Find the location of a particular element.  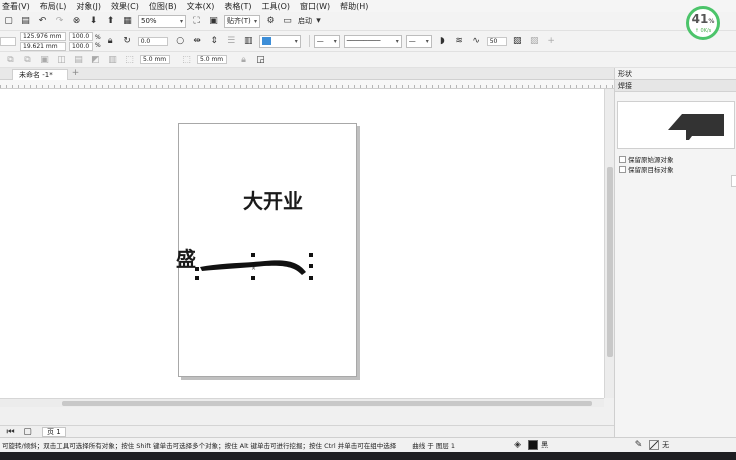

ungroup-icon: ⧉ is located at coordinates (27, 59).